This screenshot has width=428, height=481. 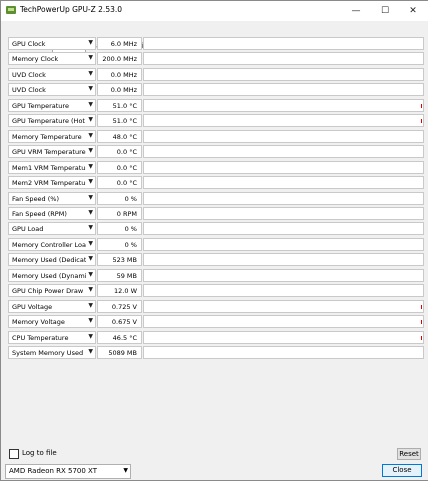 What do you see at coordinates (52, 352) in the screenshot?
I see `sensor-label-dropdown: System Memory Used ▼` at bounding box center [52, 352].